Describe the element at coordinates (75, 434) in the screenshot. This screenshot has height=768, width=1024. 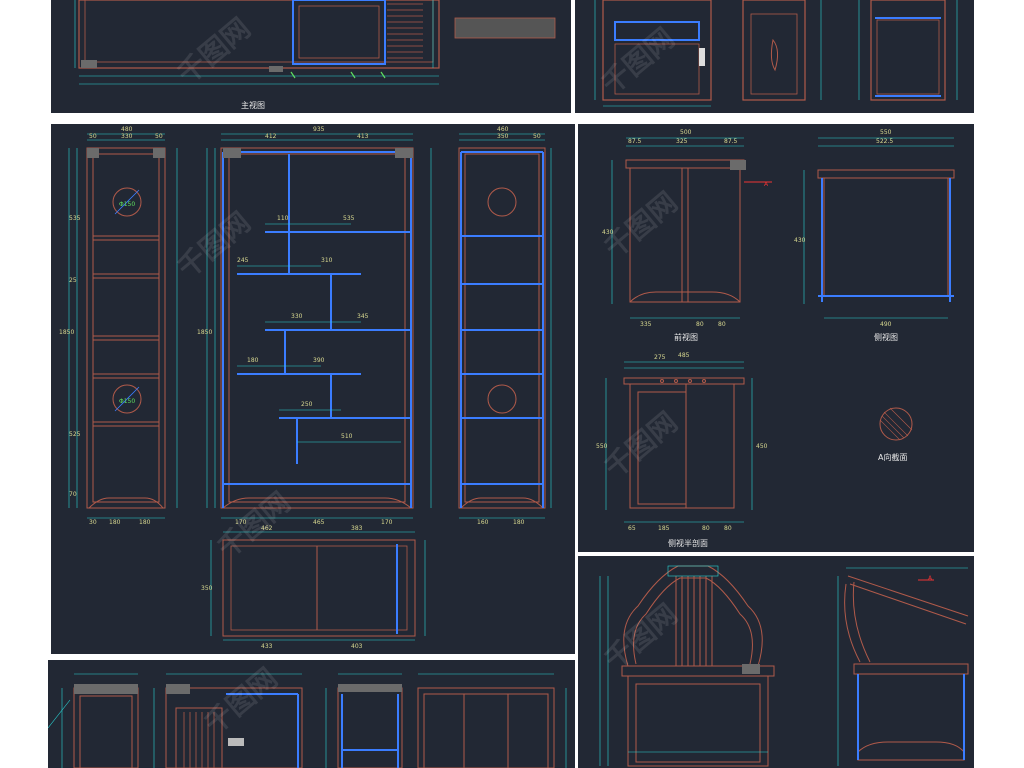
I see `dim-lower-section: 525` at that location.